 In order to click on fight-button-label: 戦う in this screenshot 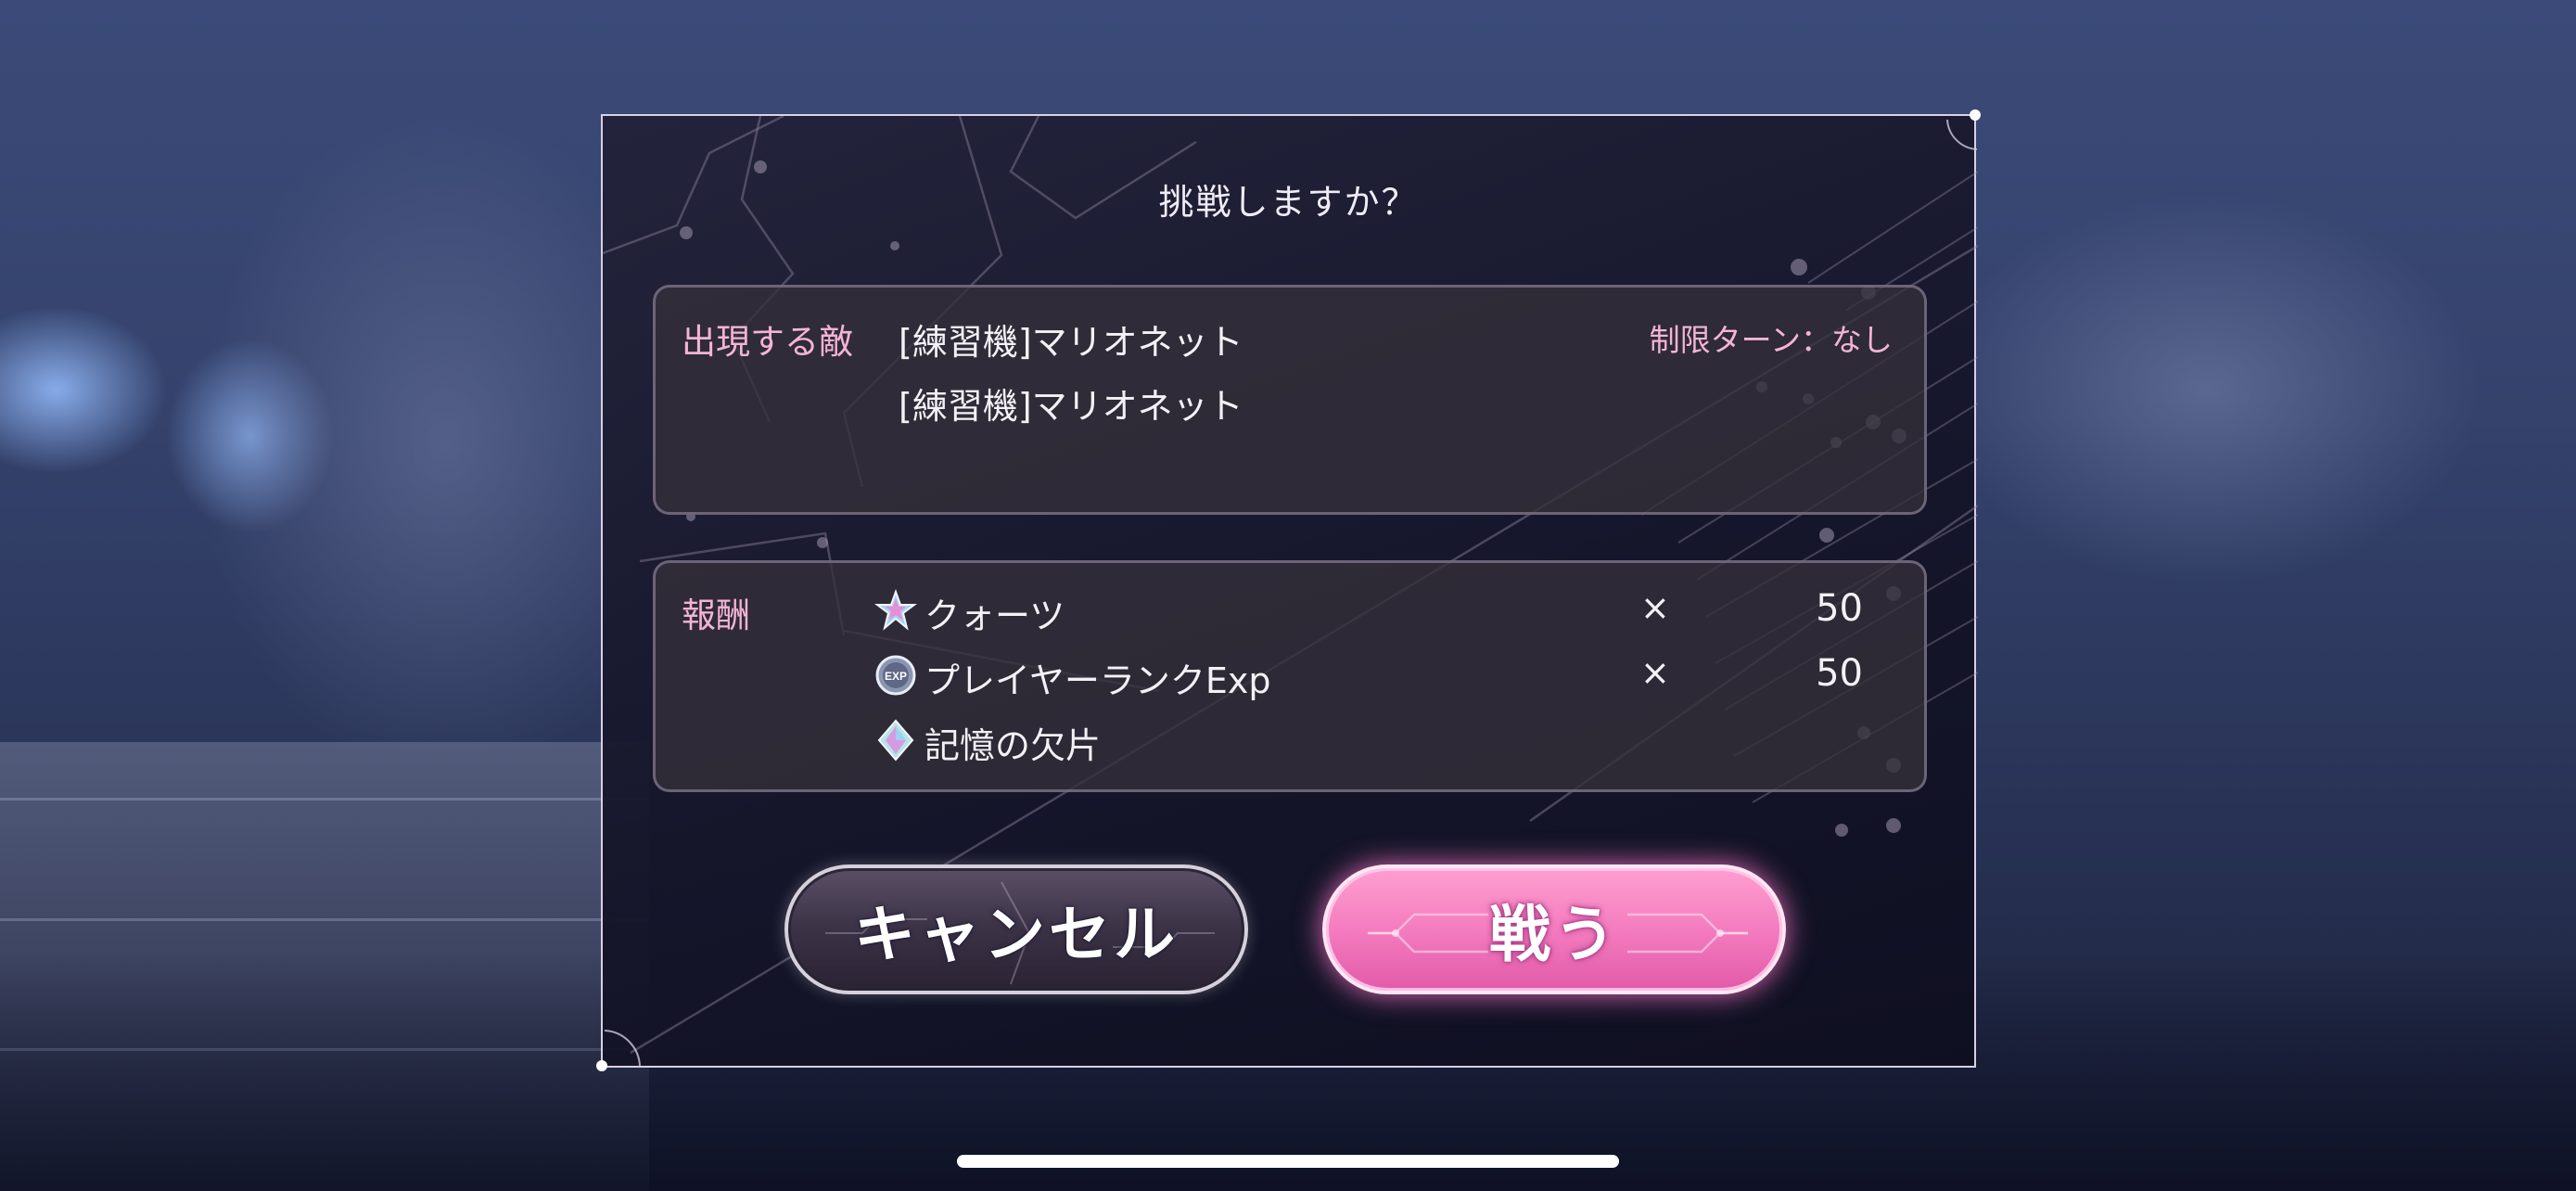, I will do `click(1554, 934)`.